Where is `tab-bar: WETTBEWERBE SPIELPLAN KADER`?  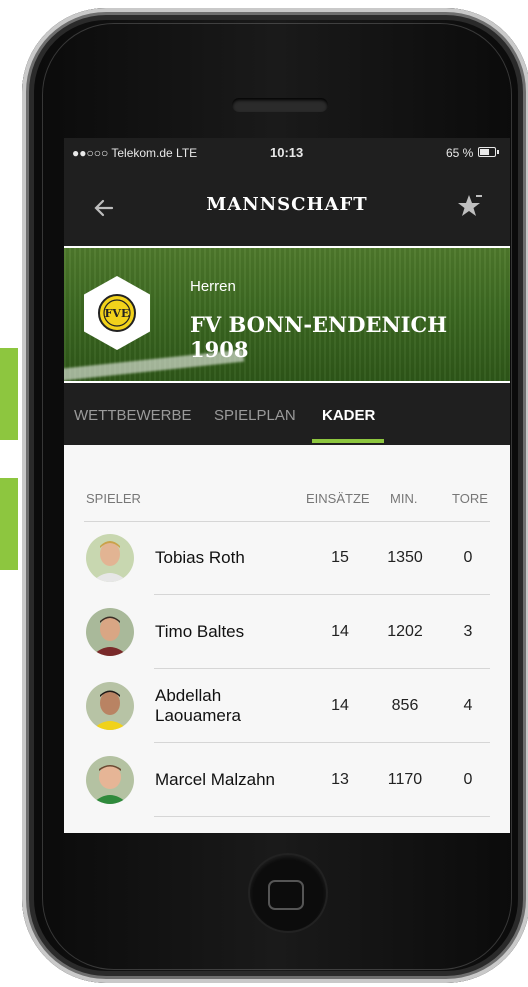 tab-bar: WETTBEWERBE SPIELPLAN KADER is located at coordinates (287, 414).